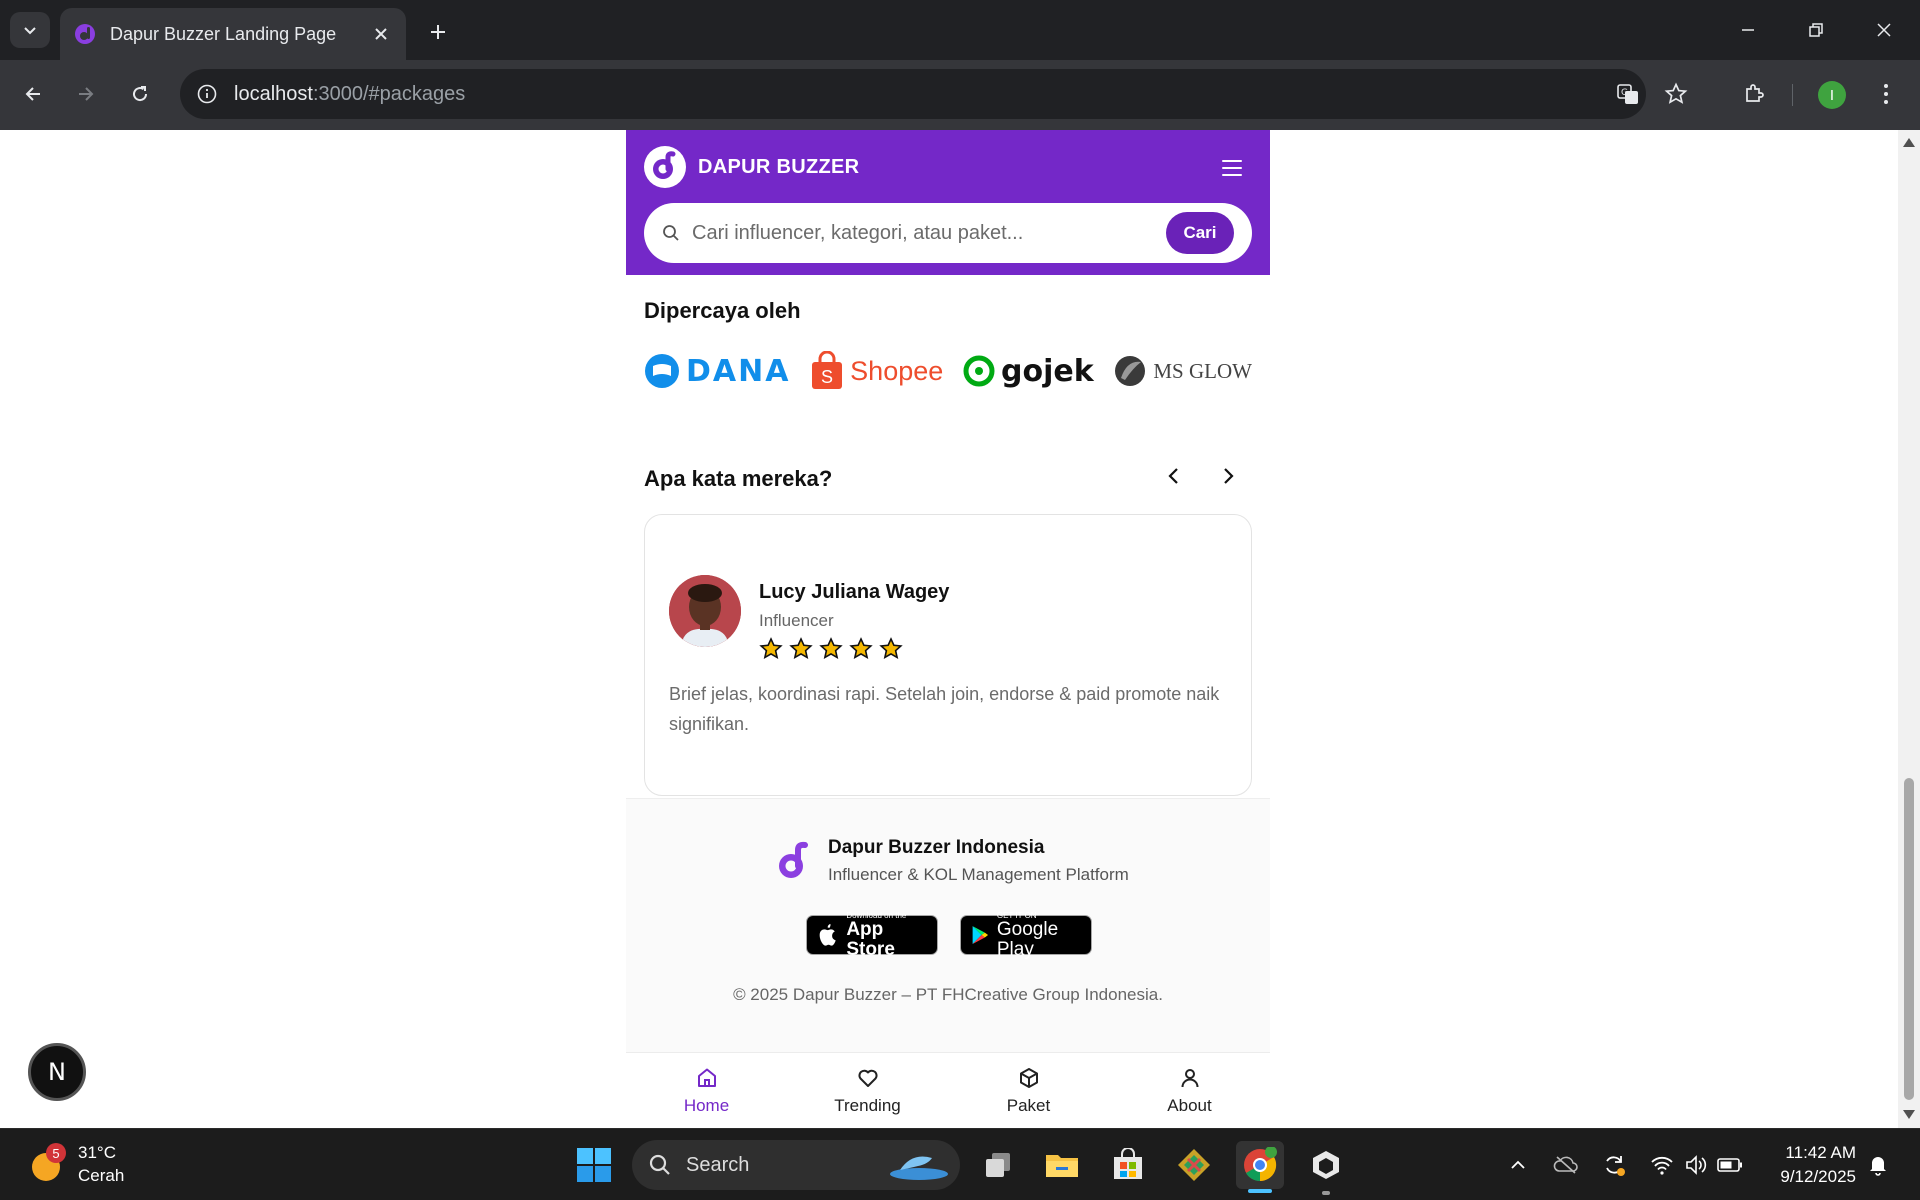 The height and width of the screenshot is (1200, 1920). I want to click on cursor-app-button, so click(1326, 1165).